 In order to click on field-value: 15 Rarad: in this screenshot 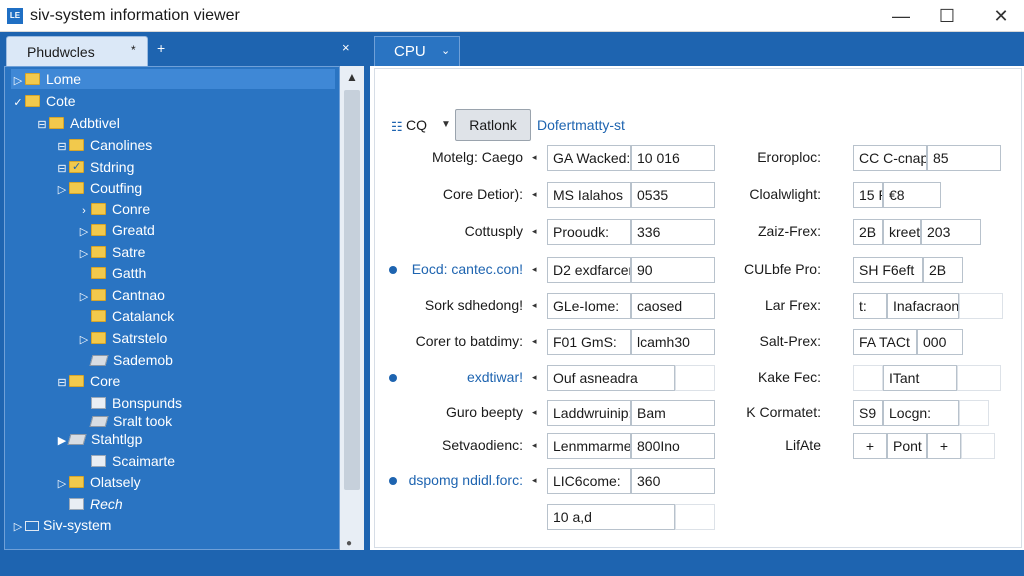, I will do `click(868, 195)`.